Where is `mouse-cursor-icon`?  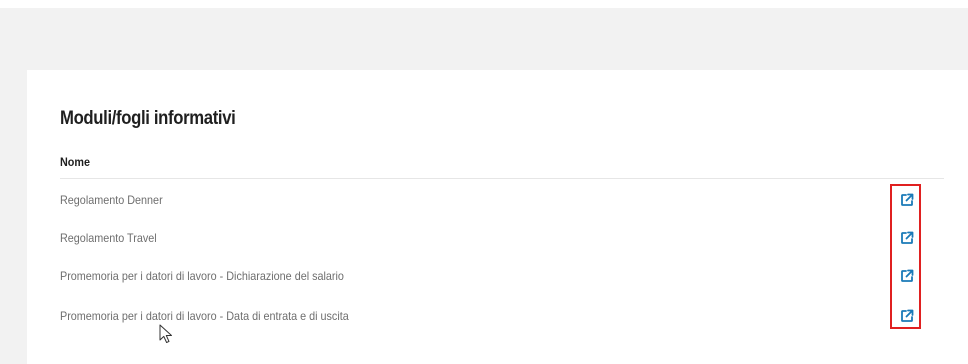
mouse-cursor-icon is located at coordinates (165, 333).